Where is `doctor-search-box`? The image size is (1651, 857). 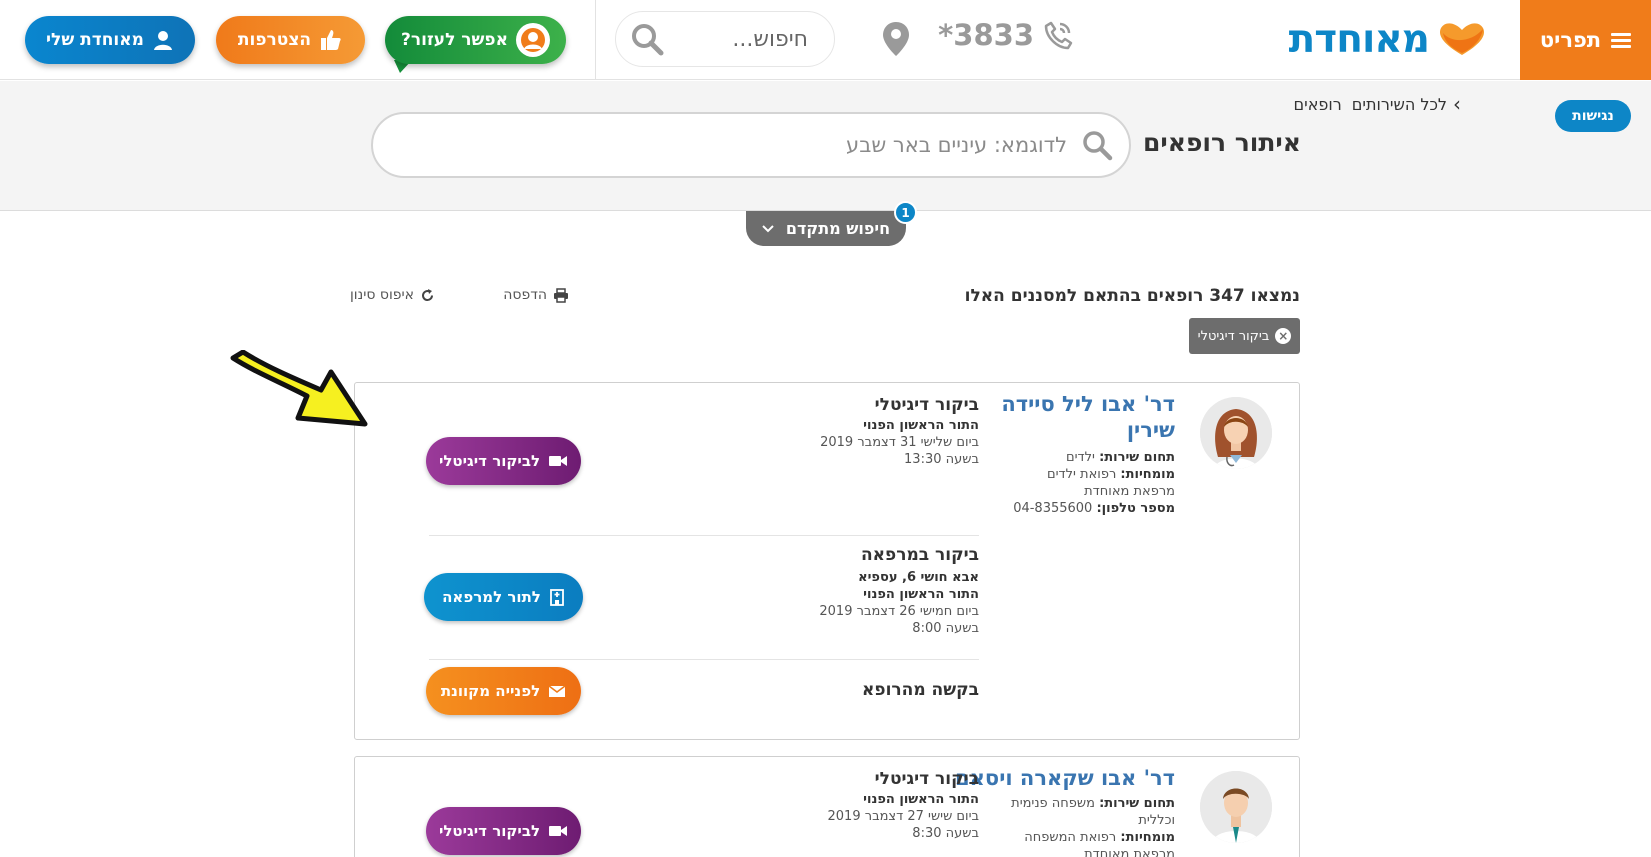
doctor-search-box is located at coordinates (751, 145).